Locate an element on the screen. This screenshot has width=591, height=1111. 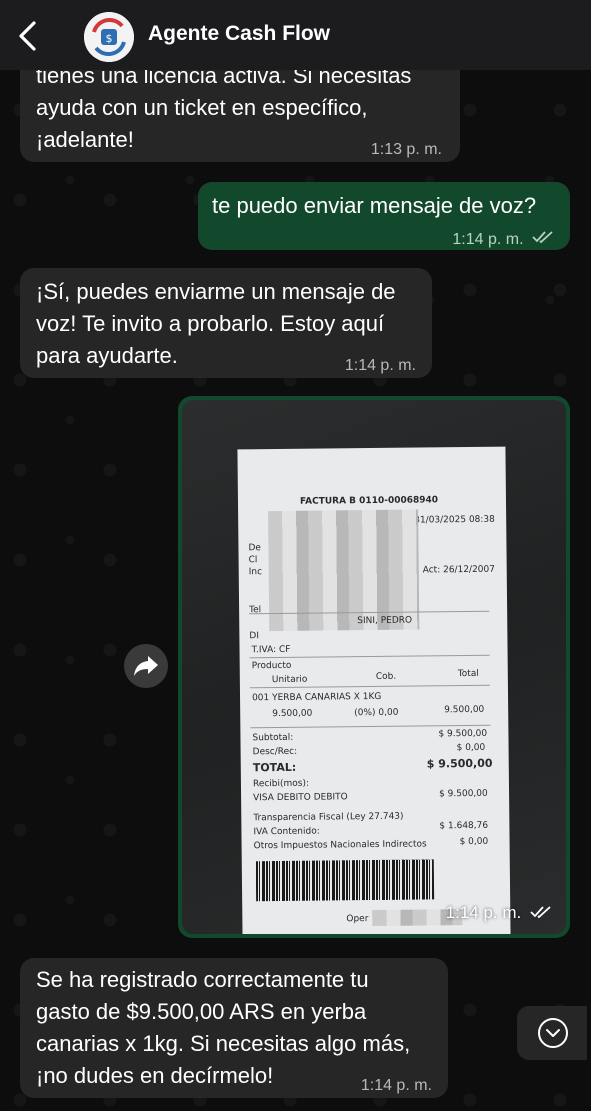
chat-header: $ Agente Cash Flow is located at coordinates (295, 35).